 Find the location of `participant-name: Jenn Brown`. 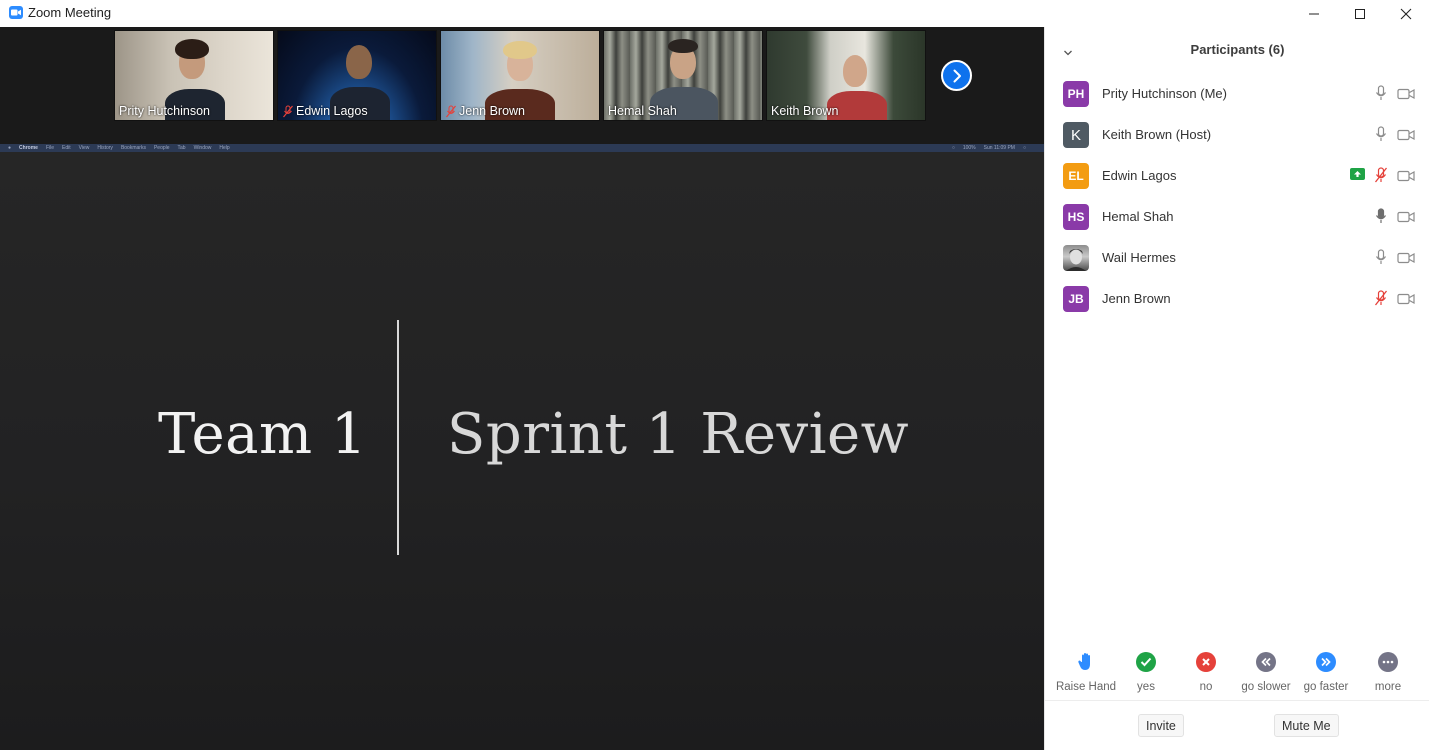

participant-name: Jenn Brown is located at coordinates (1136, 298).